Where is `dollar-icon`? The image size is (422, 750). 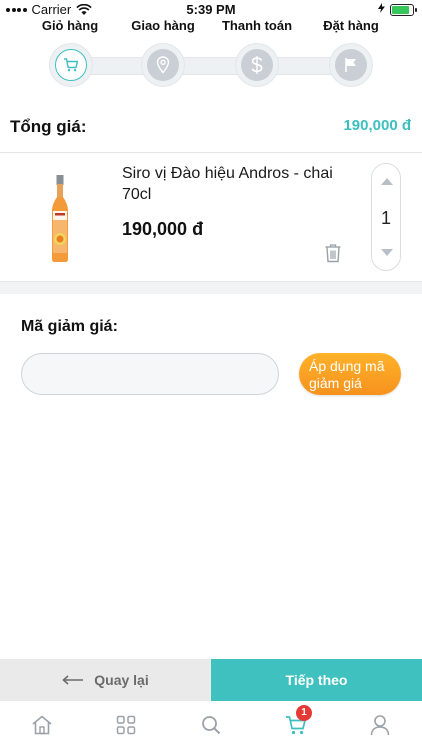 dollar-icon is located at coordinates (257, 65).